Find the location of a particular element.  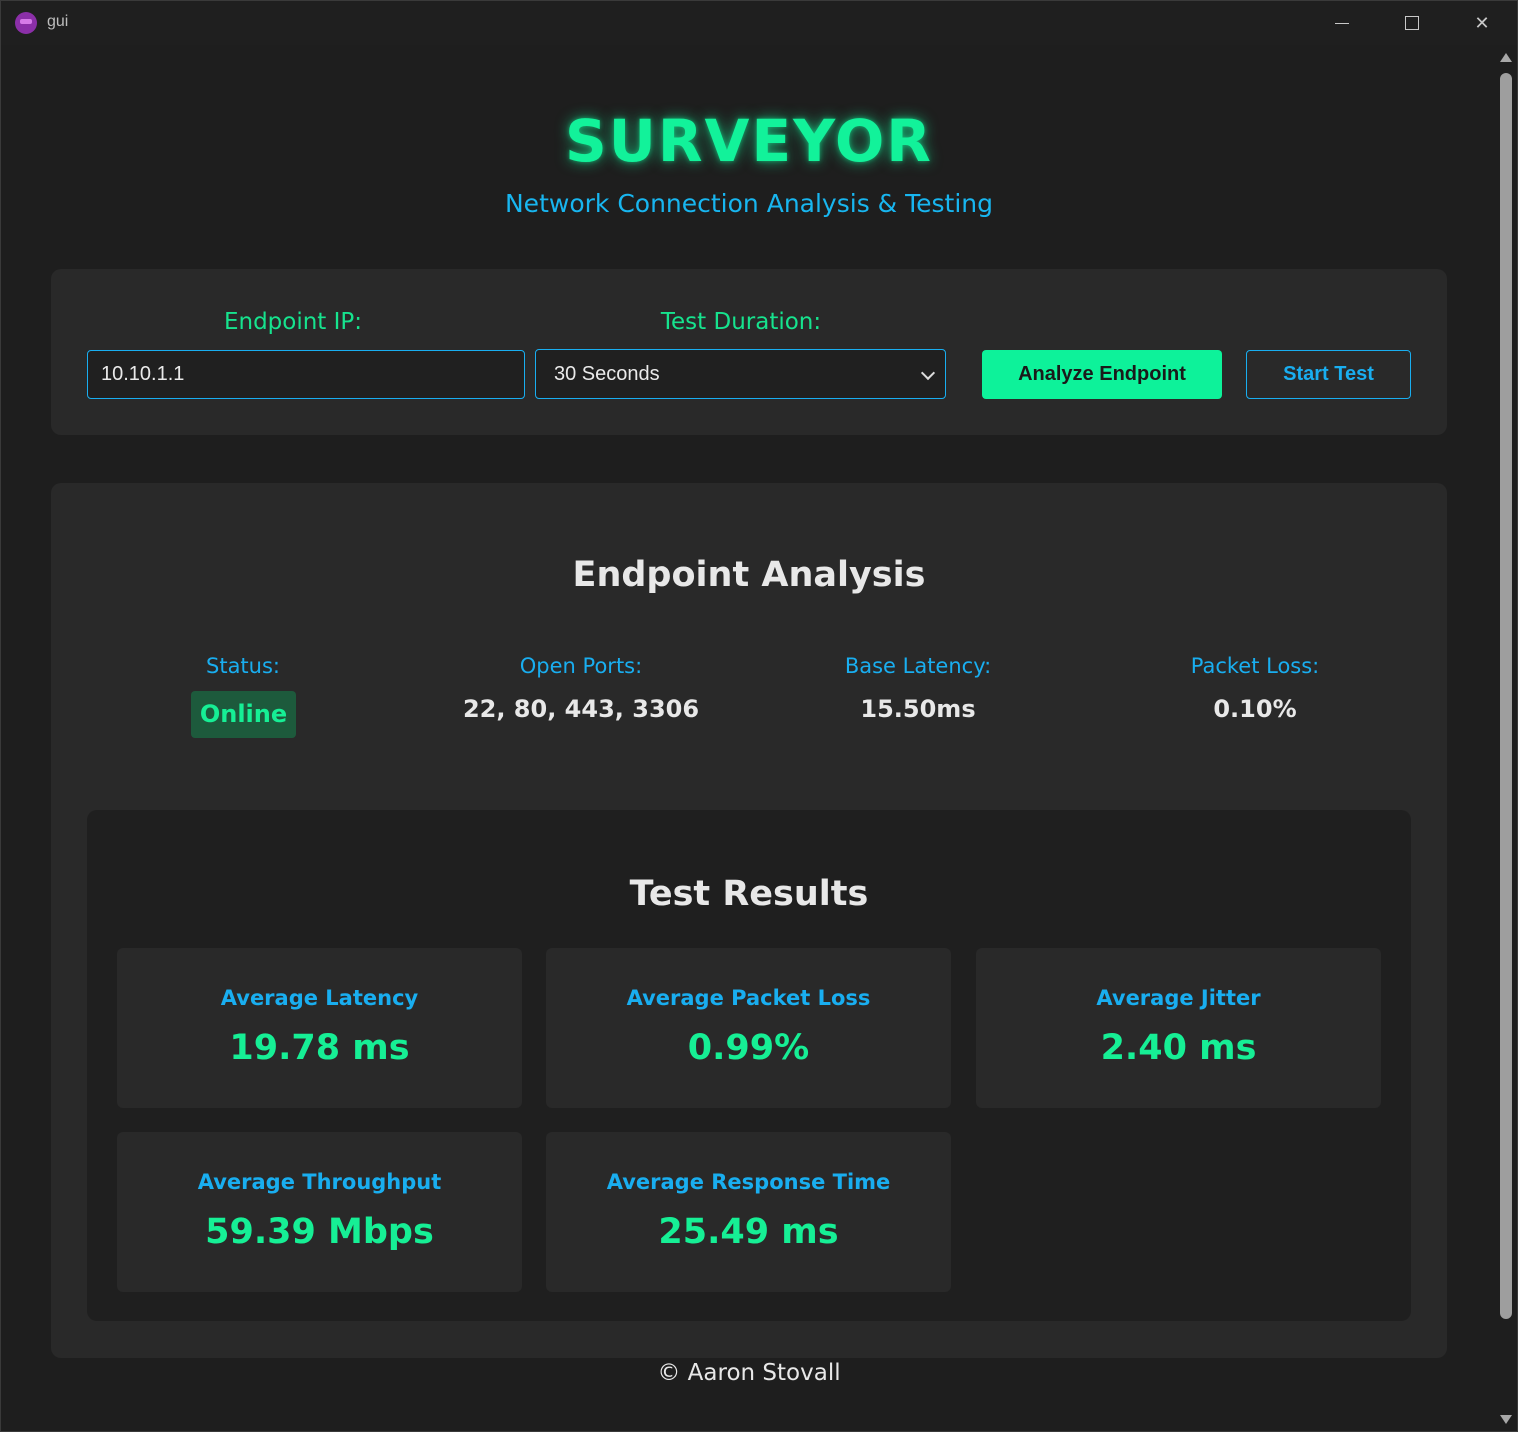

packet-loss-value: 0.10% is located at coordinates (1255, 709).